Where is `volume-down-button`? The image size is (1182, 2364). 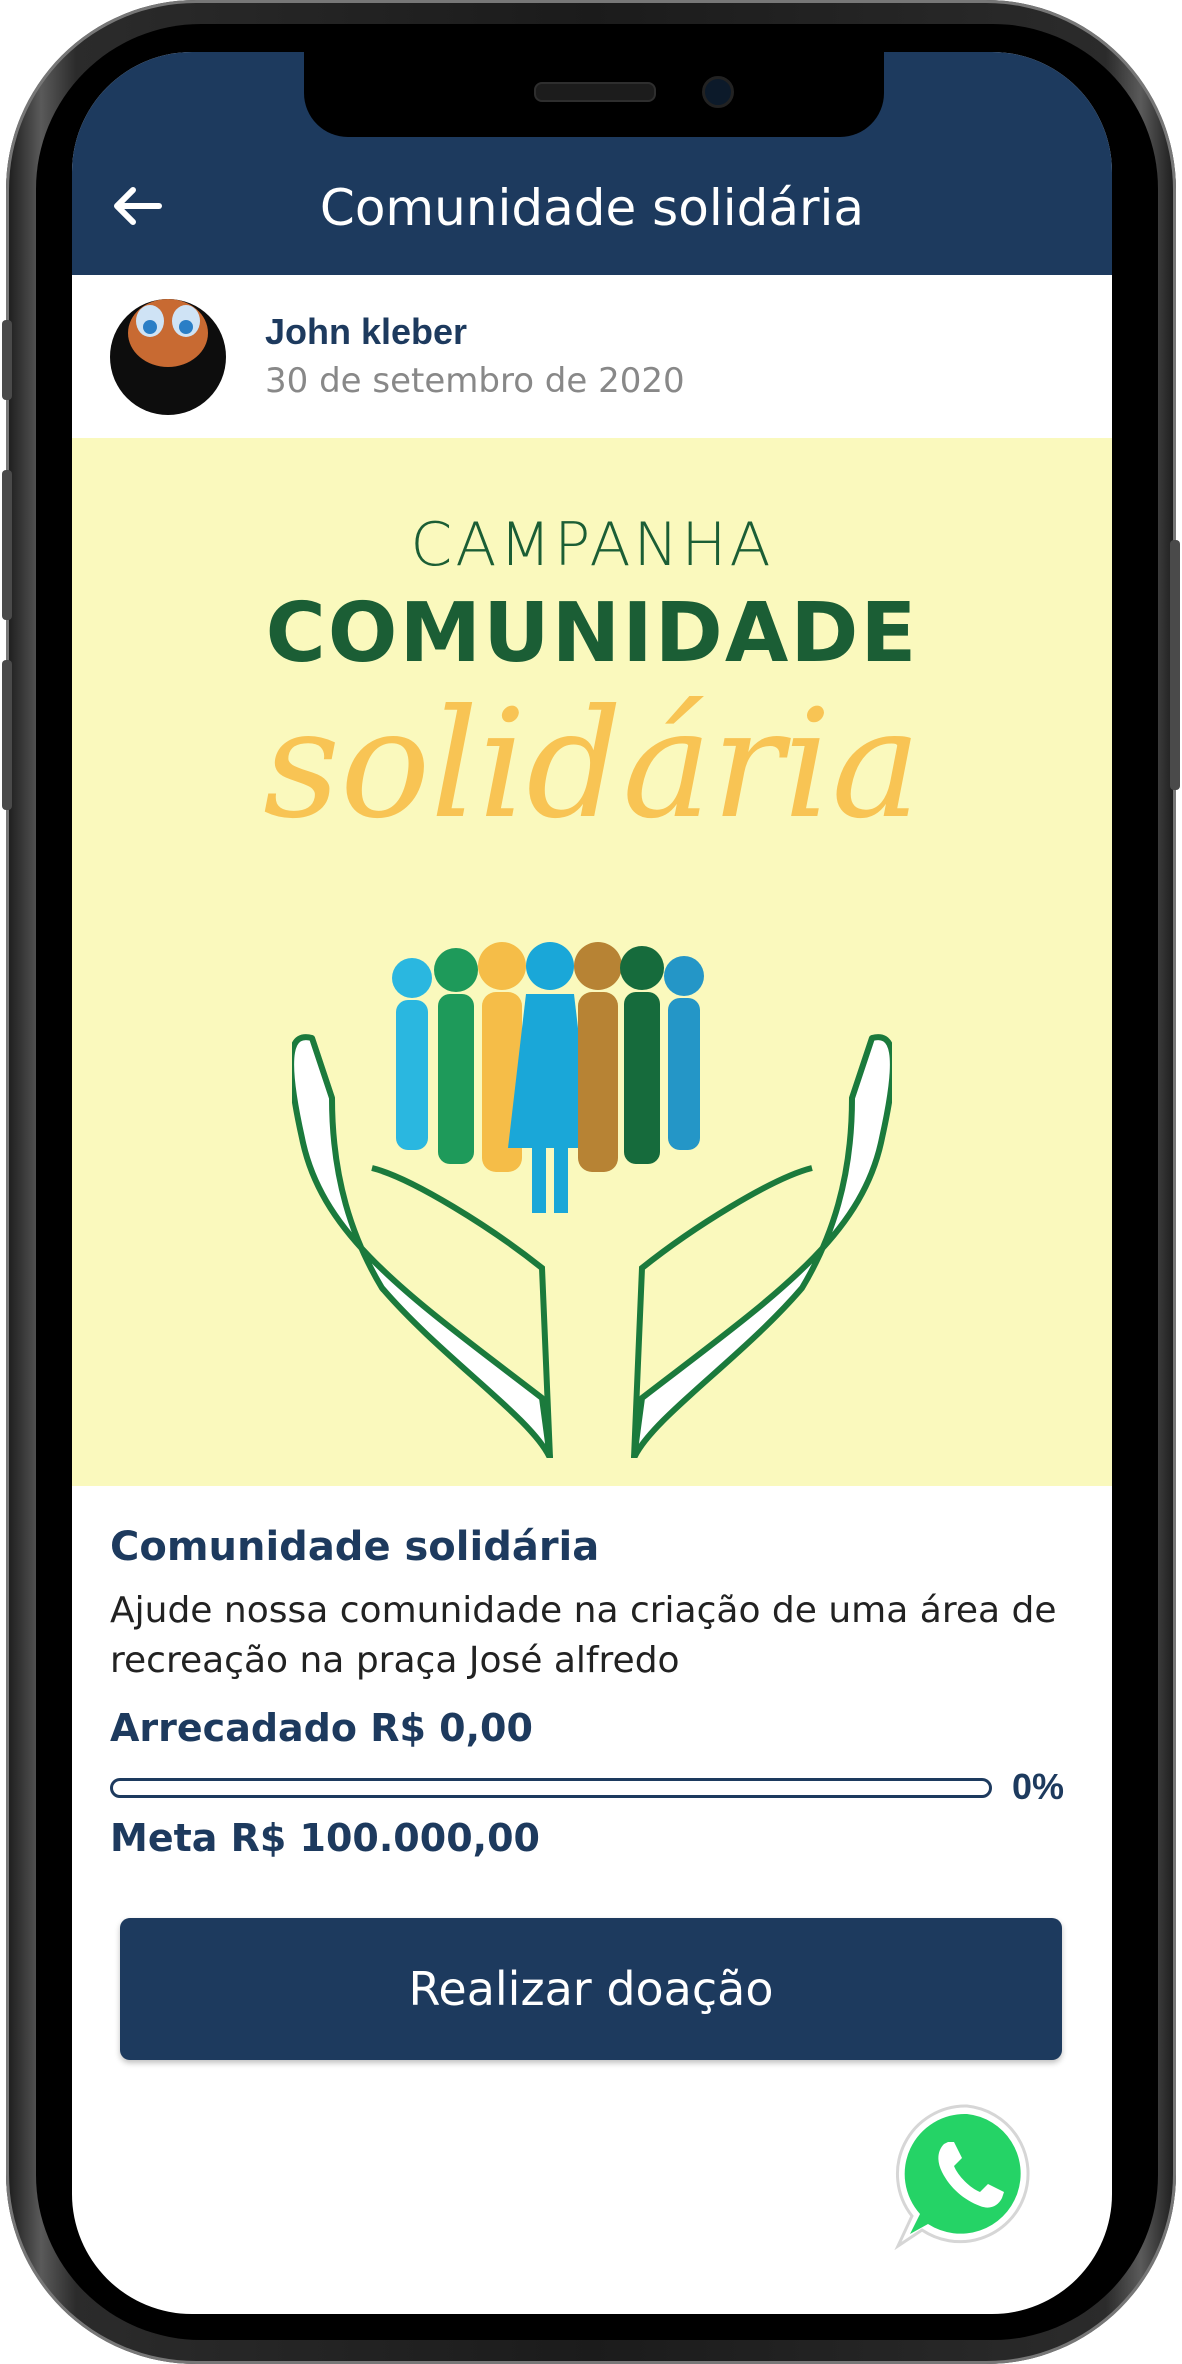
volume-down-button is located at coordinates (7, 735).